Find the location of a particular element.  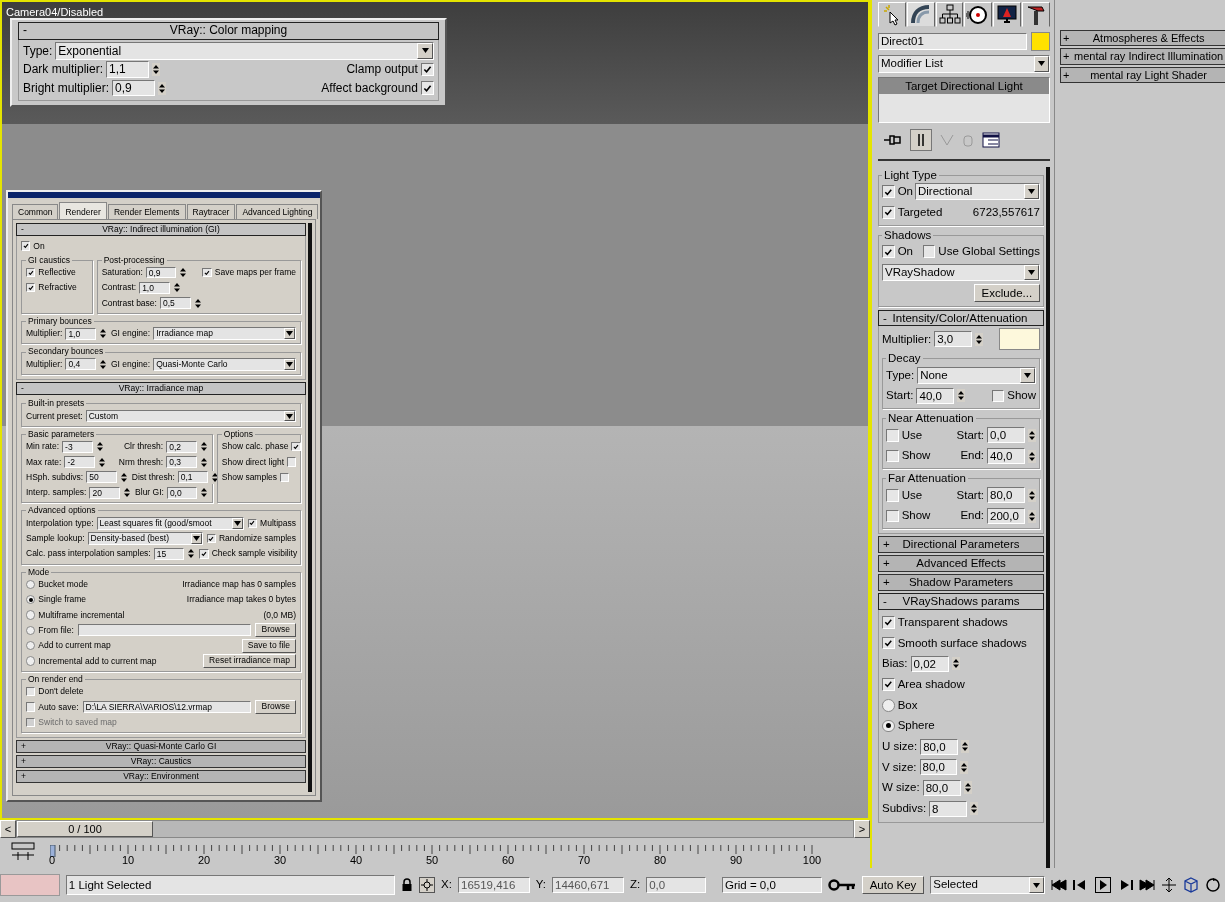

cube-icon is located at coordinates (1191, 885).